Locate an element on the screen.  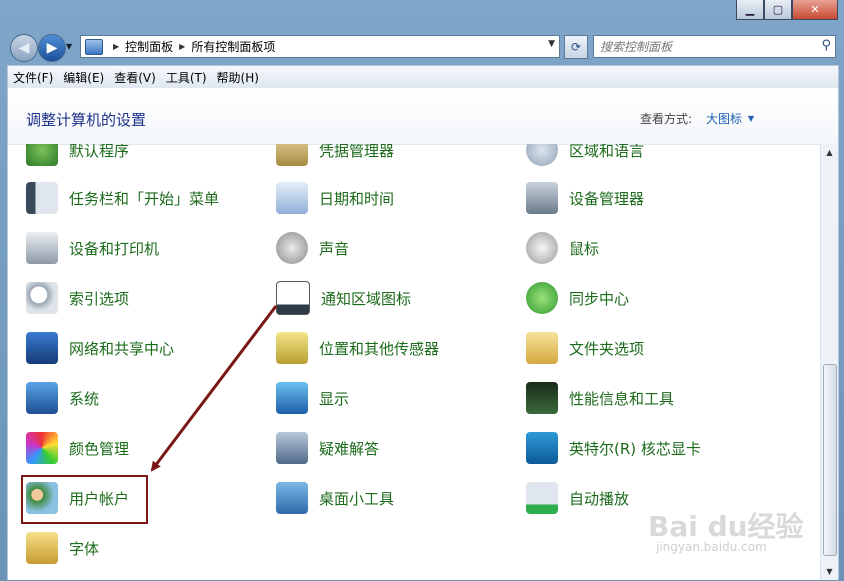
back-button: ◀ is located at coordinates (24, 48).